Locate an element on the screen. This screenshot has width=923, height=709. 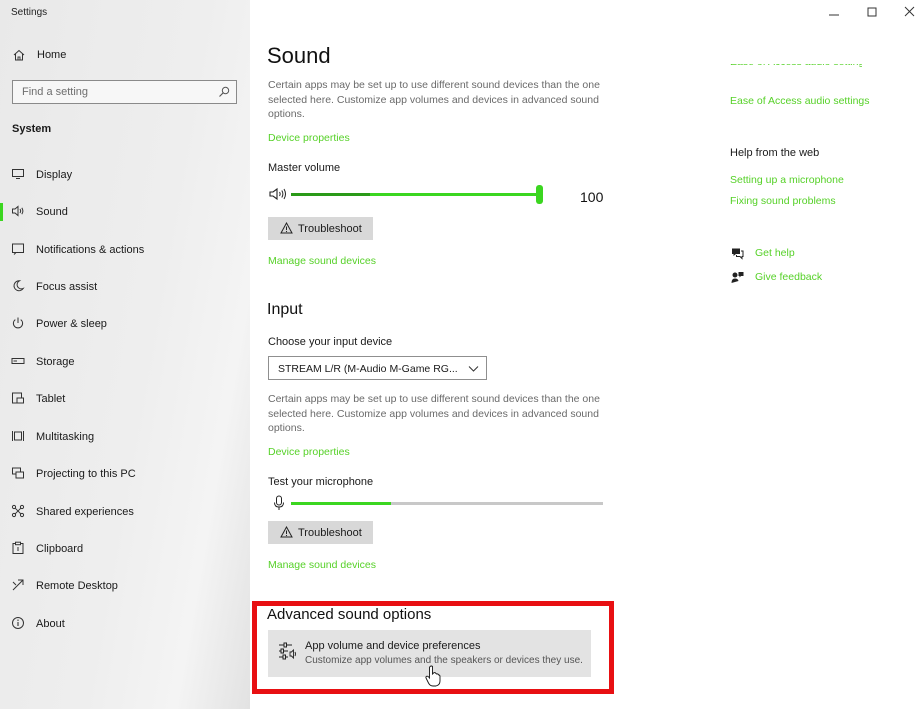
sidebar-item-storage: Storage is located at coordinates (125, 362).